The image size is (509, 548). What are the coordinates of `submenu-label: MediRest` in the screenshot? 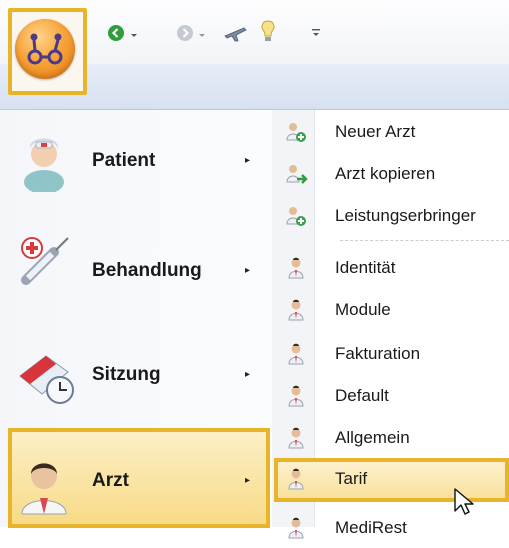 It's located at (371, 527).